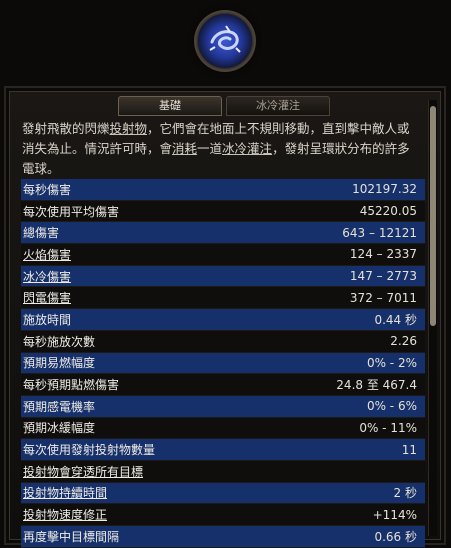 This screenshot has height=548, width=451. I want to click on scrollbar-thumb, so click(433, 216).